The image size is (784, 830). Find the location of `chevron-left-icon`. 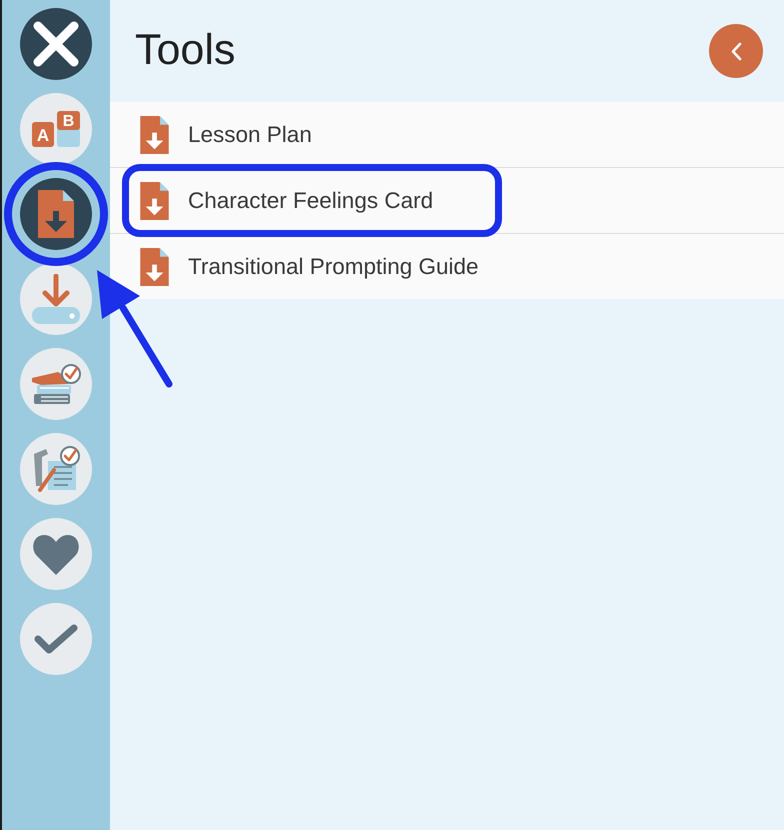

chevron-left-icon is located at coordinates (736, 51).